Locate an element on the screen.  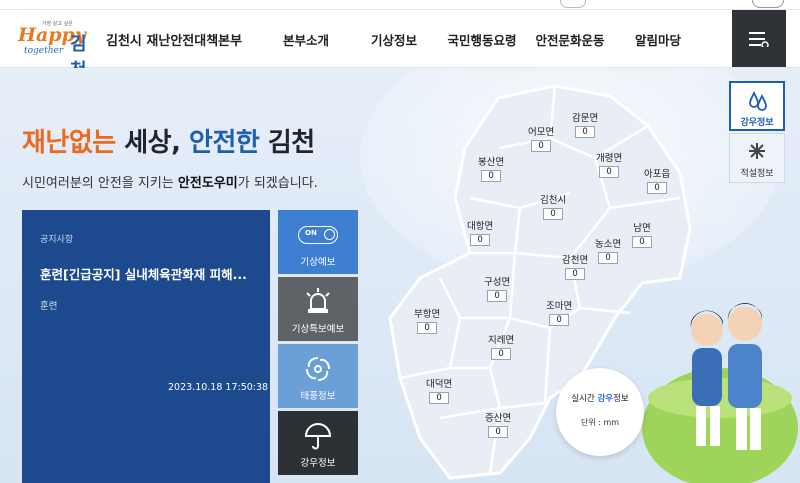
nav-item-notice-board: 알림마당 is located at coordinates (658, 39).